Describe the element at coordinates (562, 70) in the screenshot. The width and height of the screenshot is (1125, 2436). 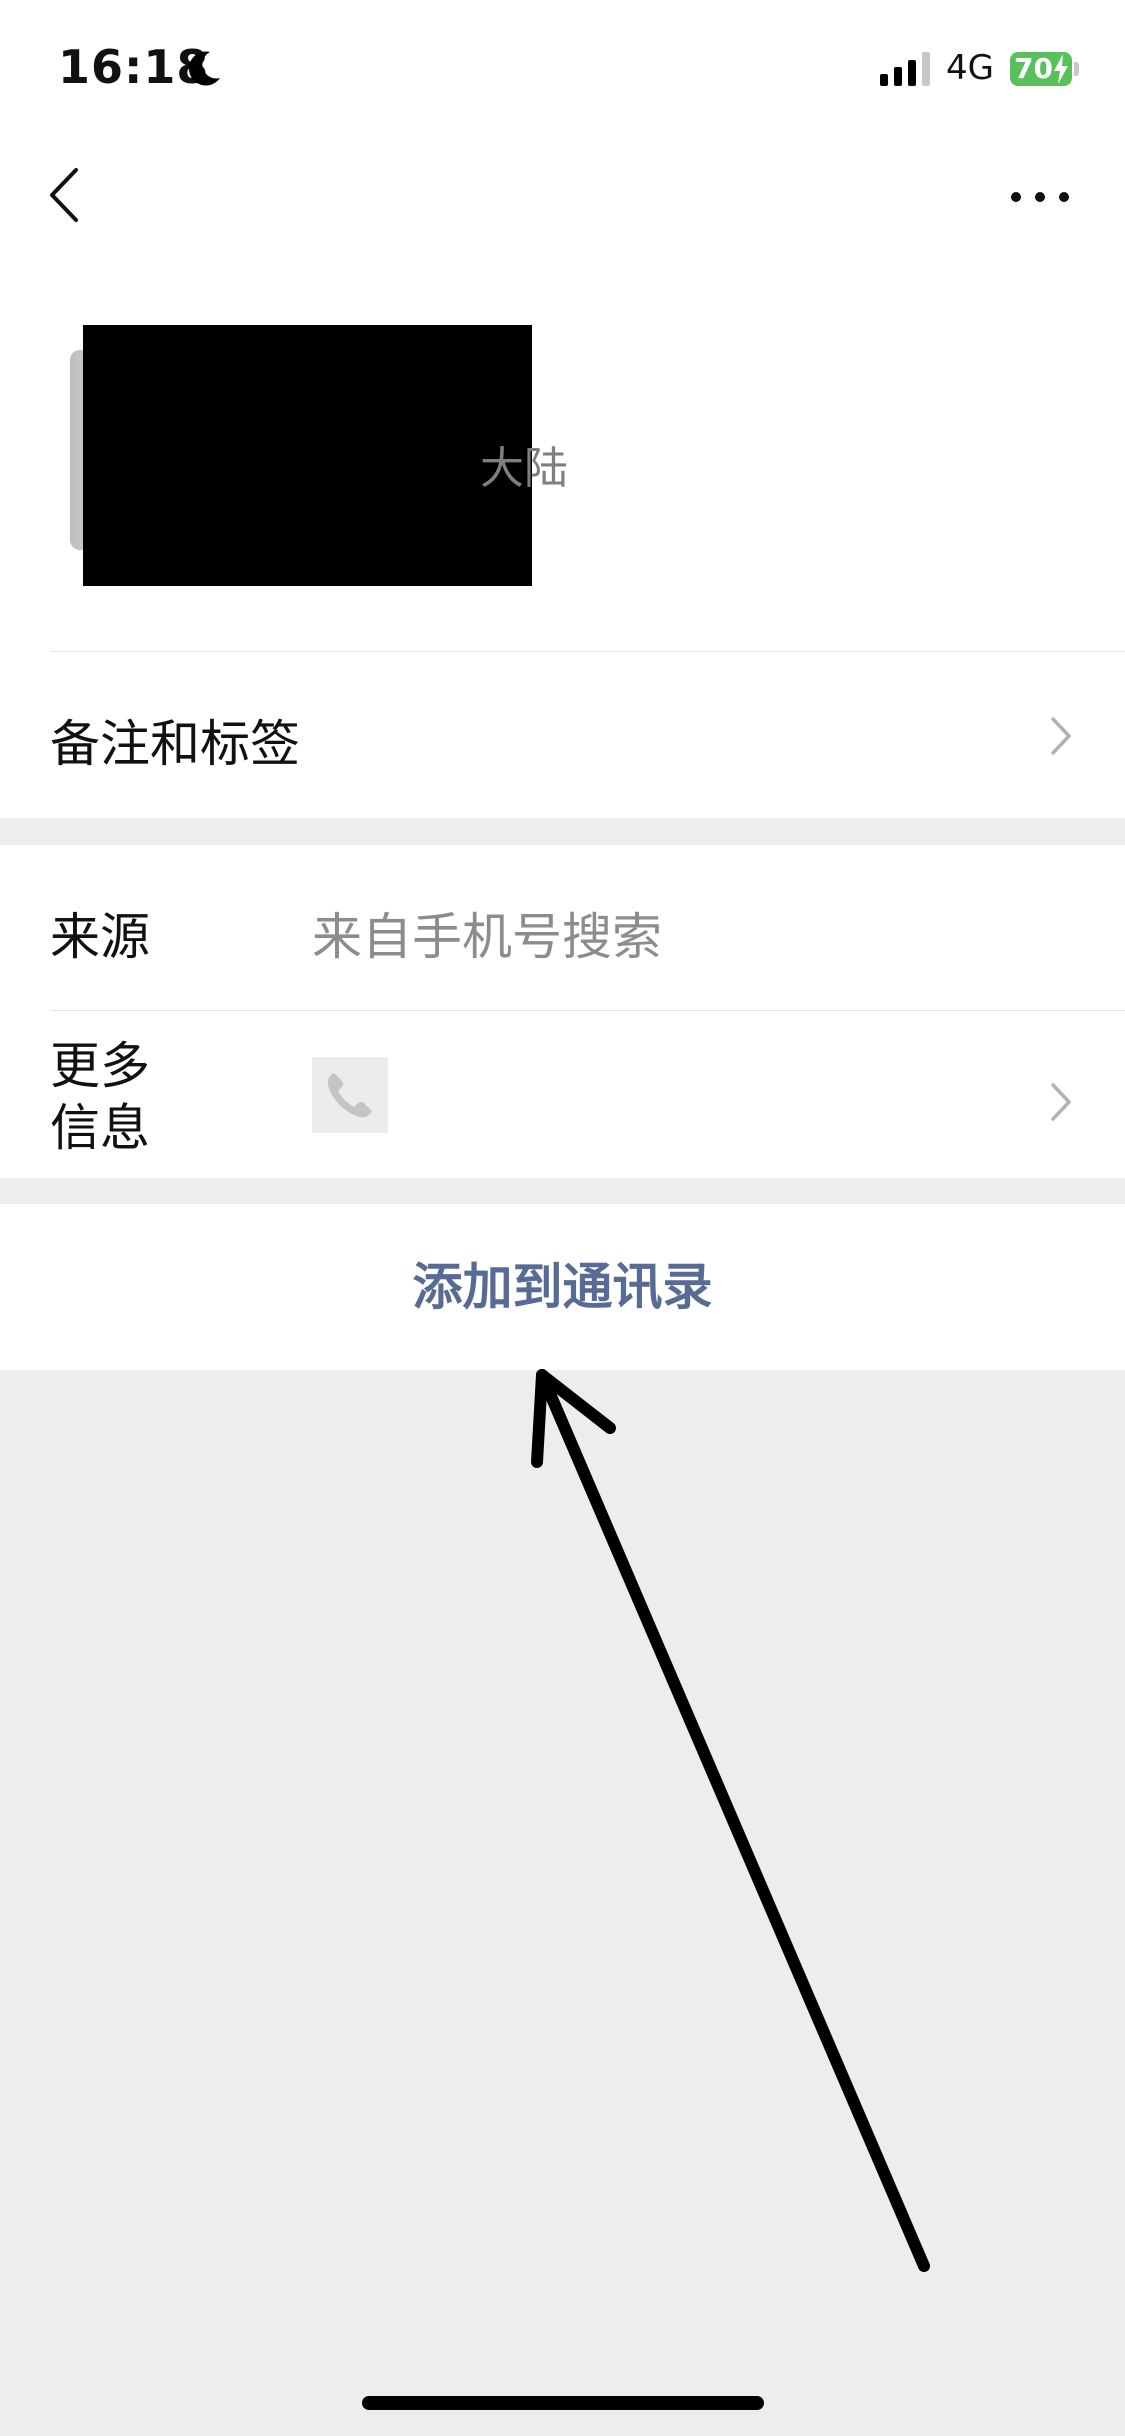
I see `status-bar: 16:18 4G 70` at that location.